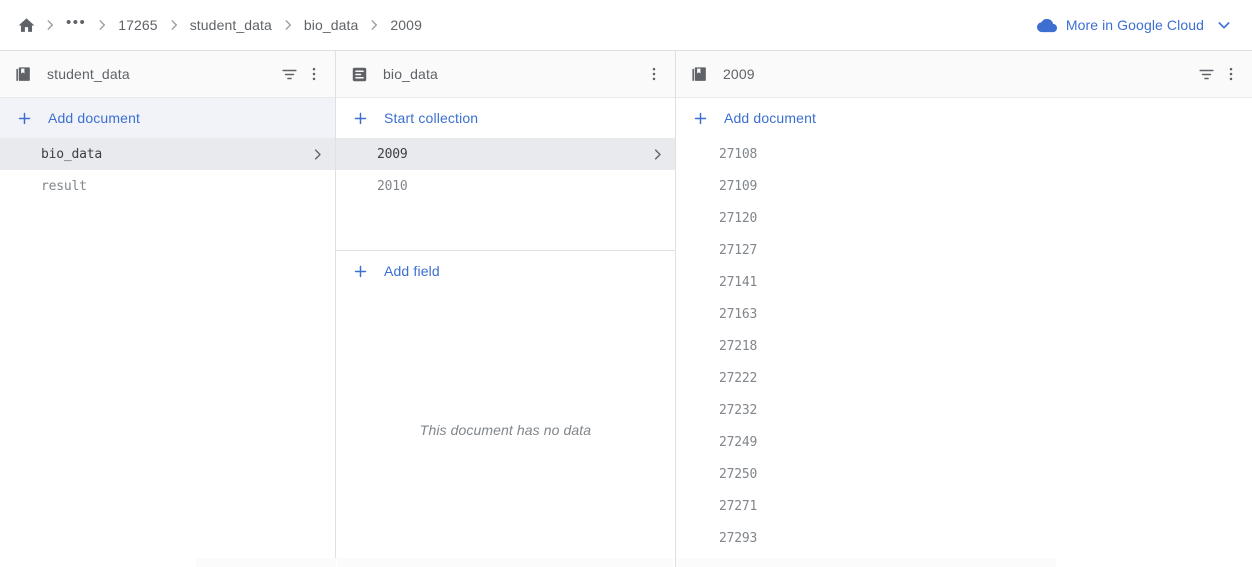 The width and height of the screenshot is (1252, 567). I want to click on list-item-2010: 2010, so click(505, 186).